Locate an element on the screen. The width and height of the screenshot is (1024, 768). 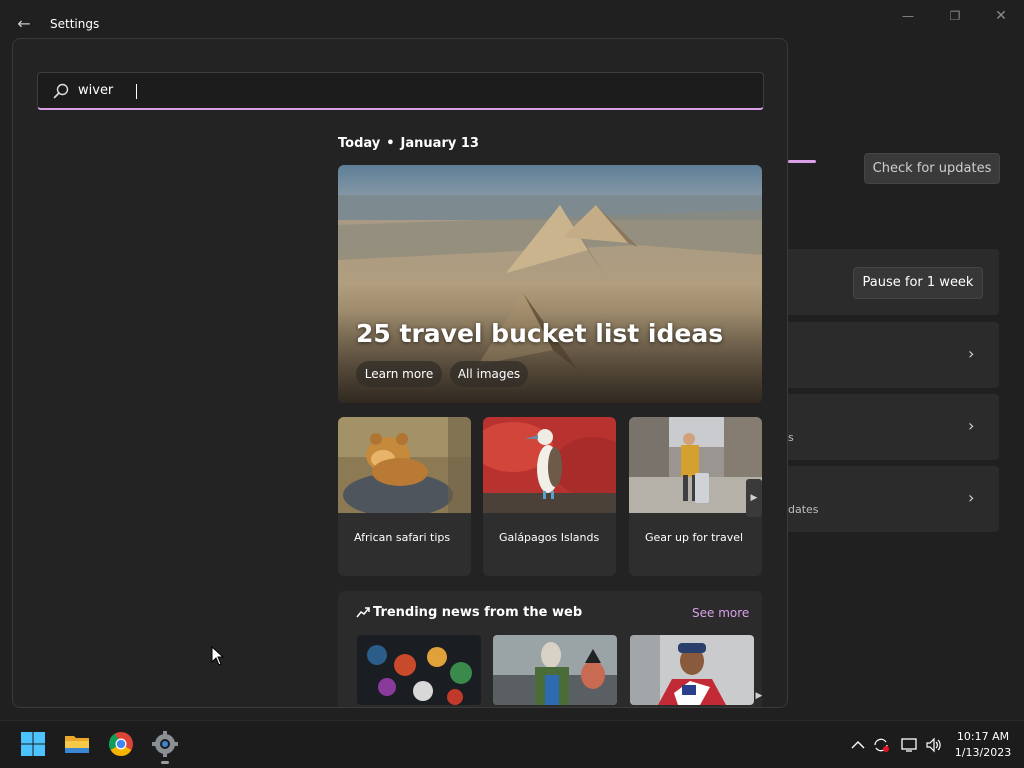
check-for-updates-button: Check for updates is located at coordinates (932, 168).